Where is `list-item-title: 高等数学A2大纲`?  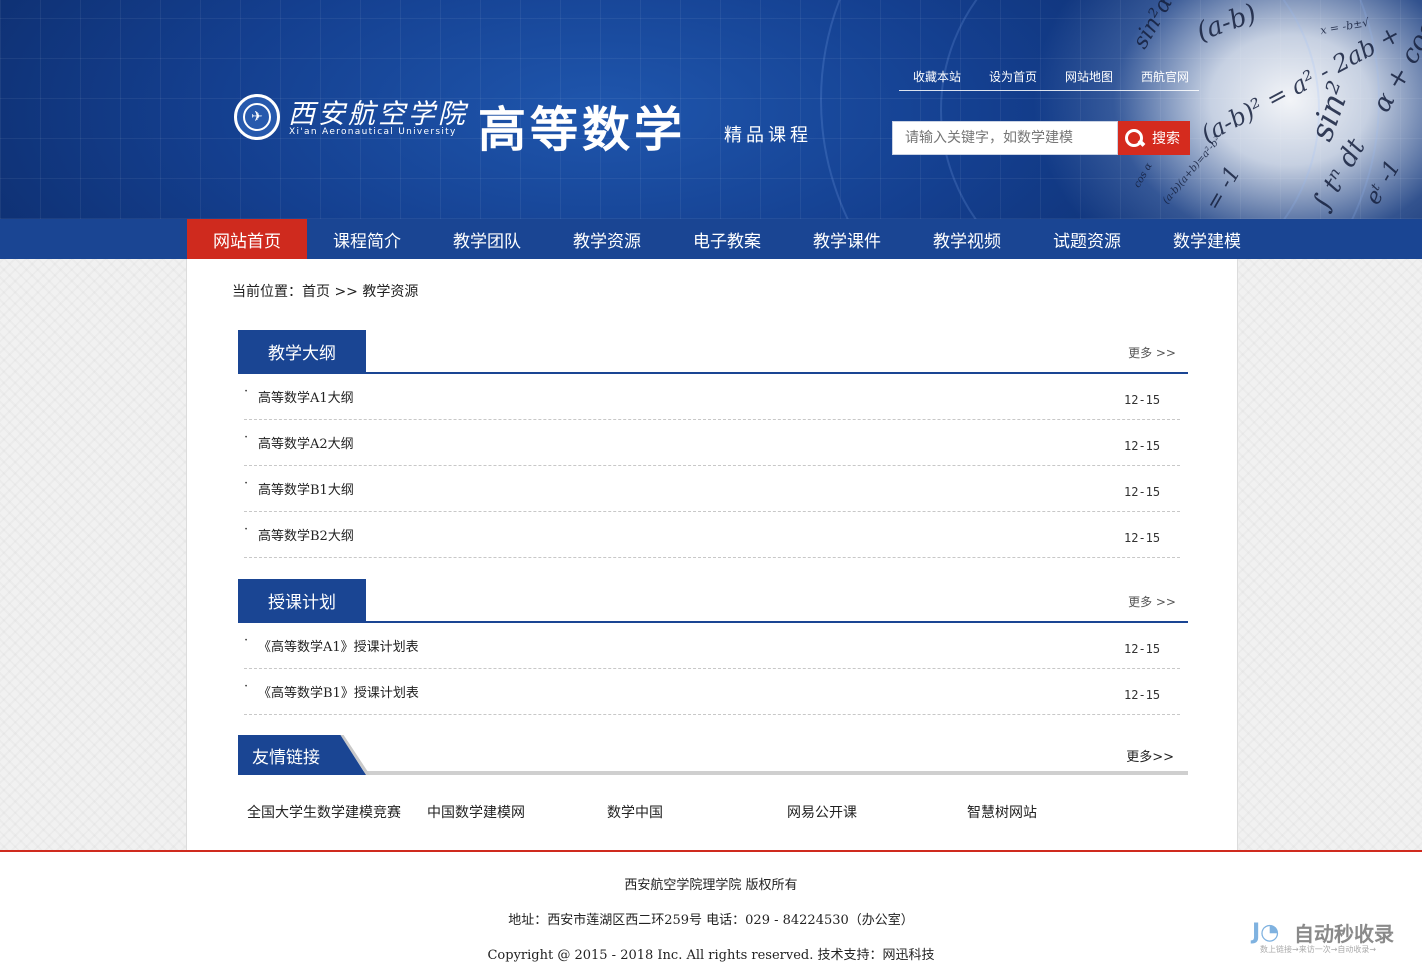
list-item-title: 高等数学A2大纲 is located at coordinates (306, 442).